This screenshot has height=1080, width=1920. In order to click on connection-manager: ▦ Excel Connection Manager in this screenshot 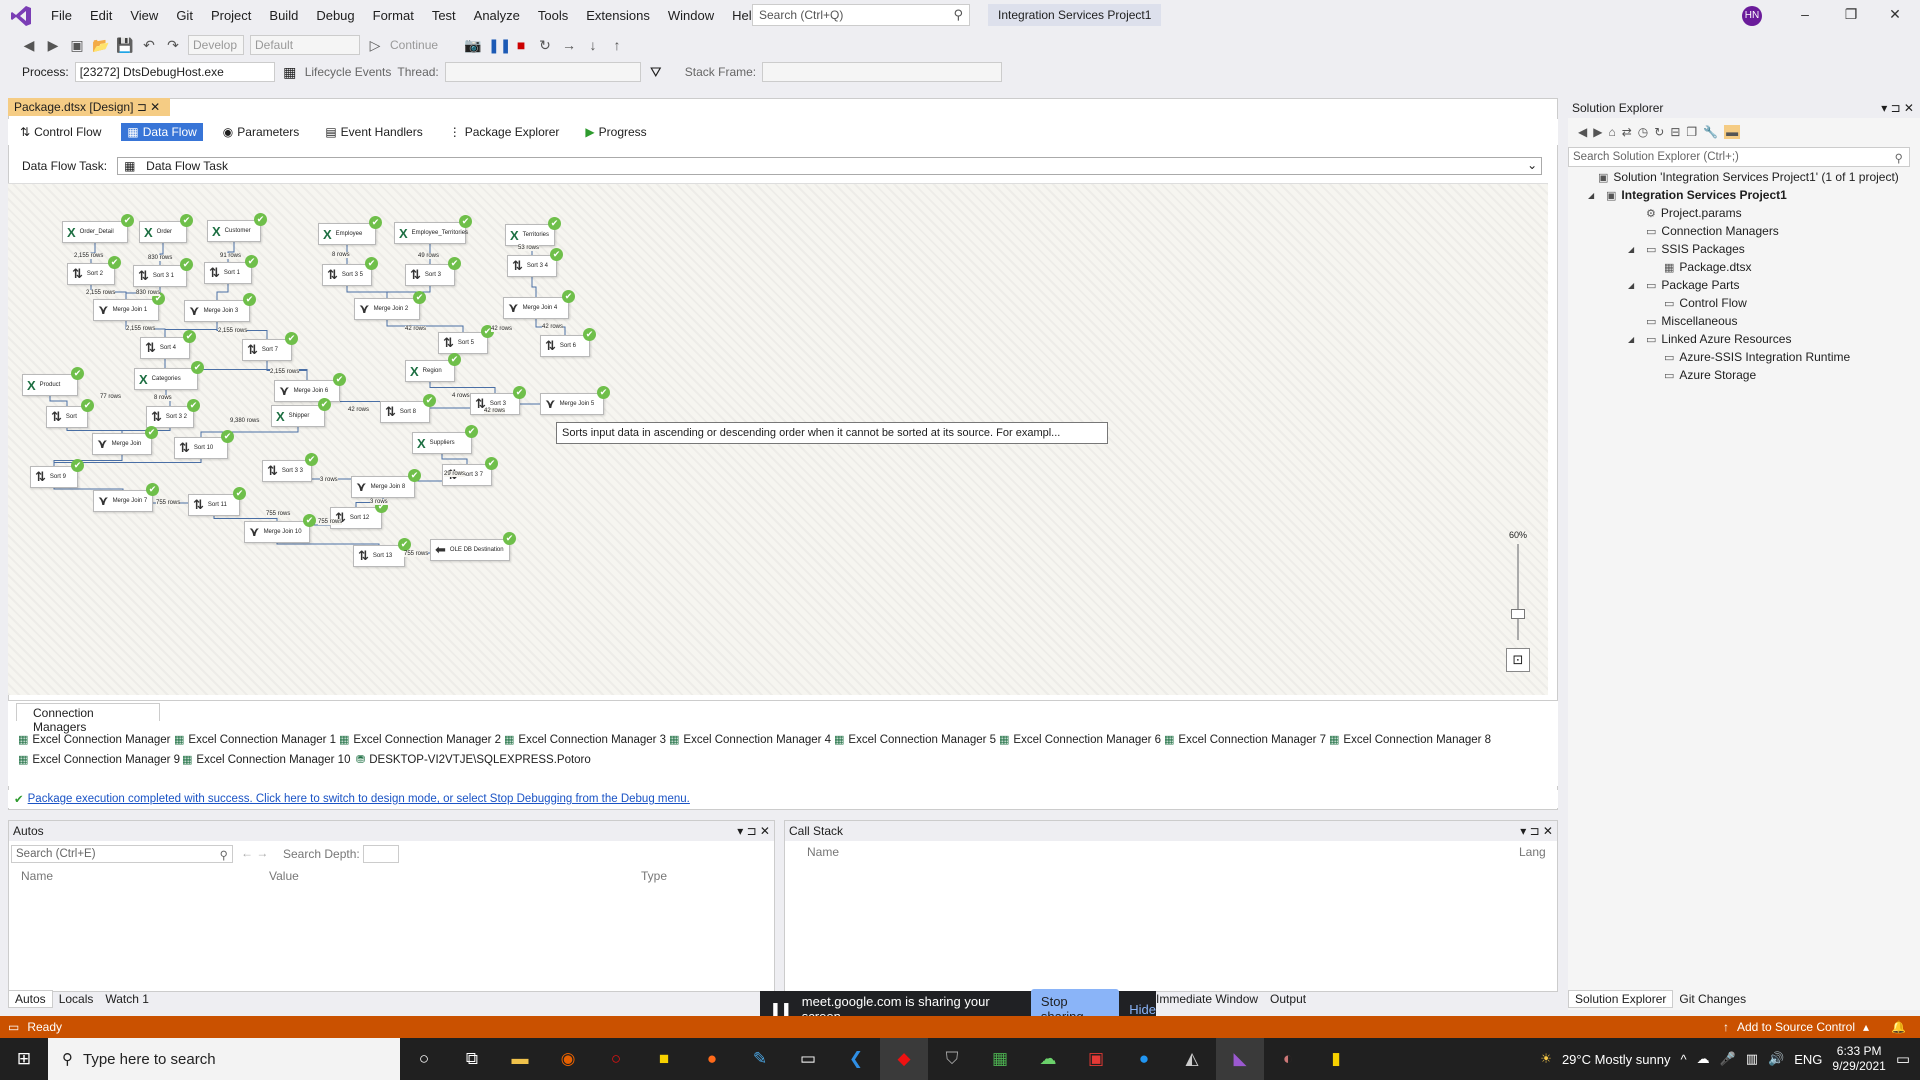, I will do `click(94, 740)`.